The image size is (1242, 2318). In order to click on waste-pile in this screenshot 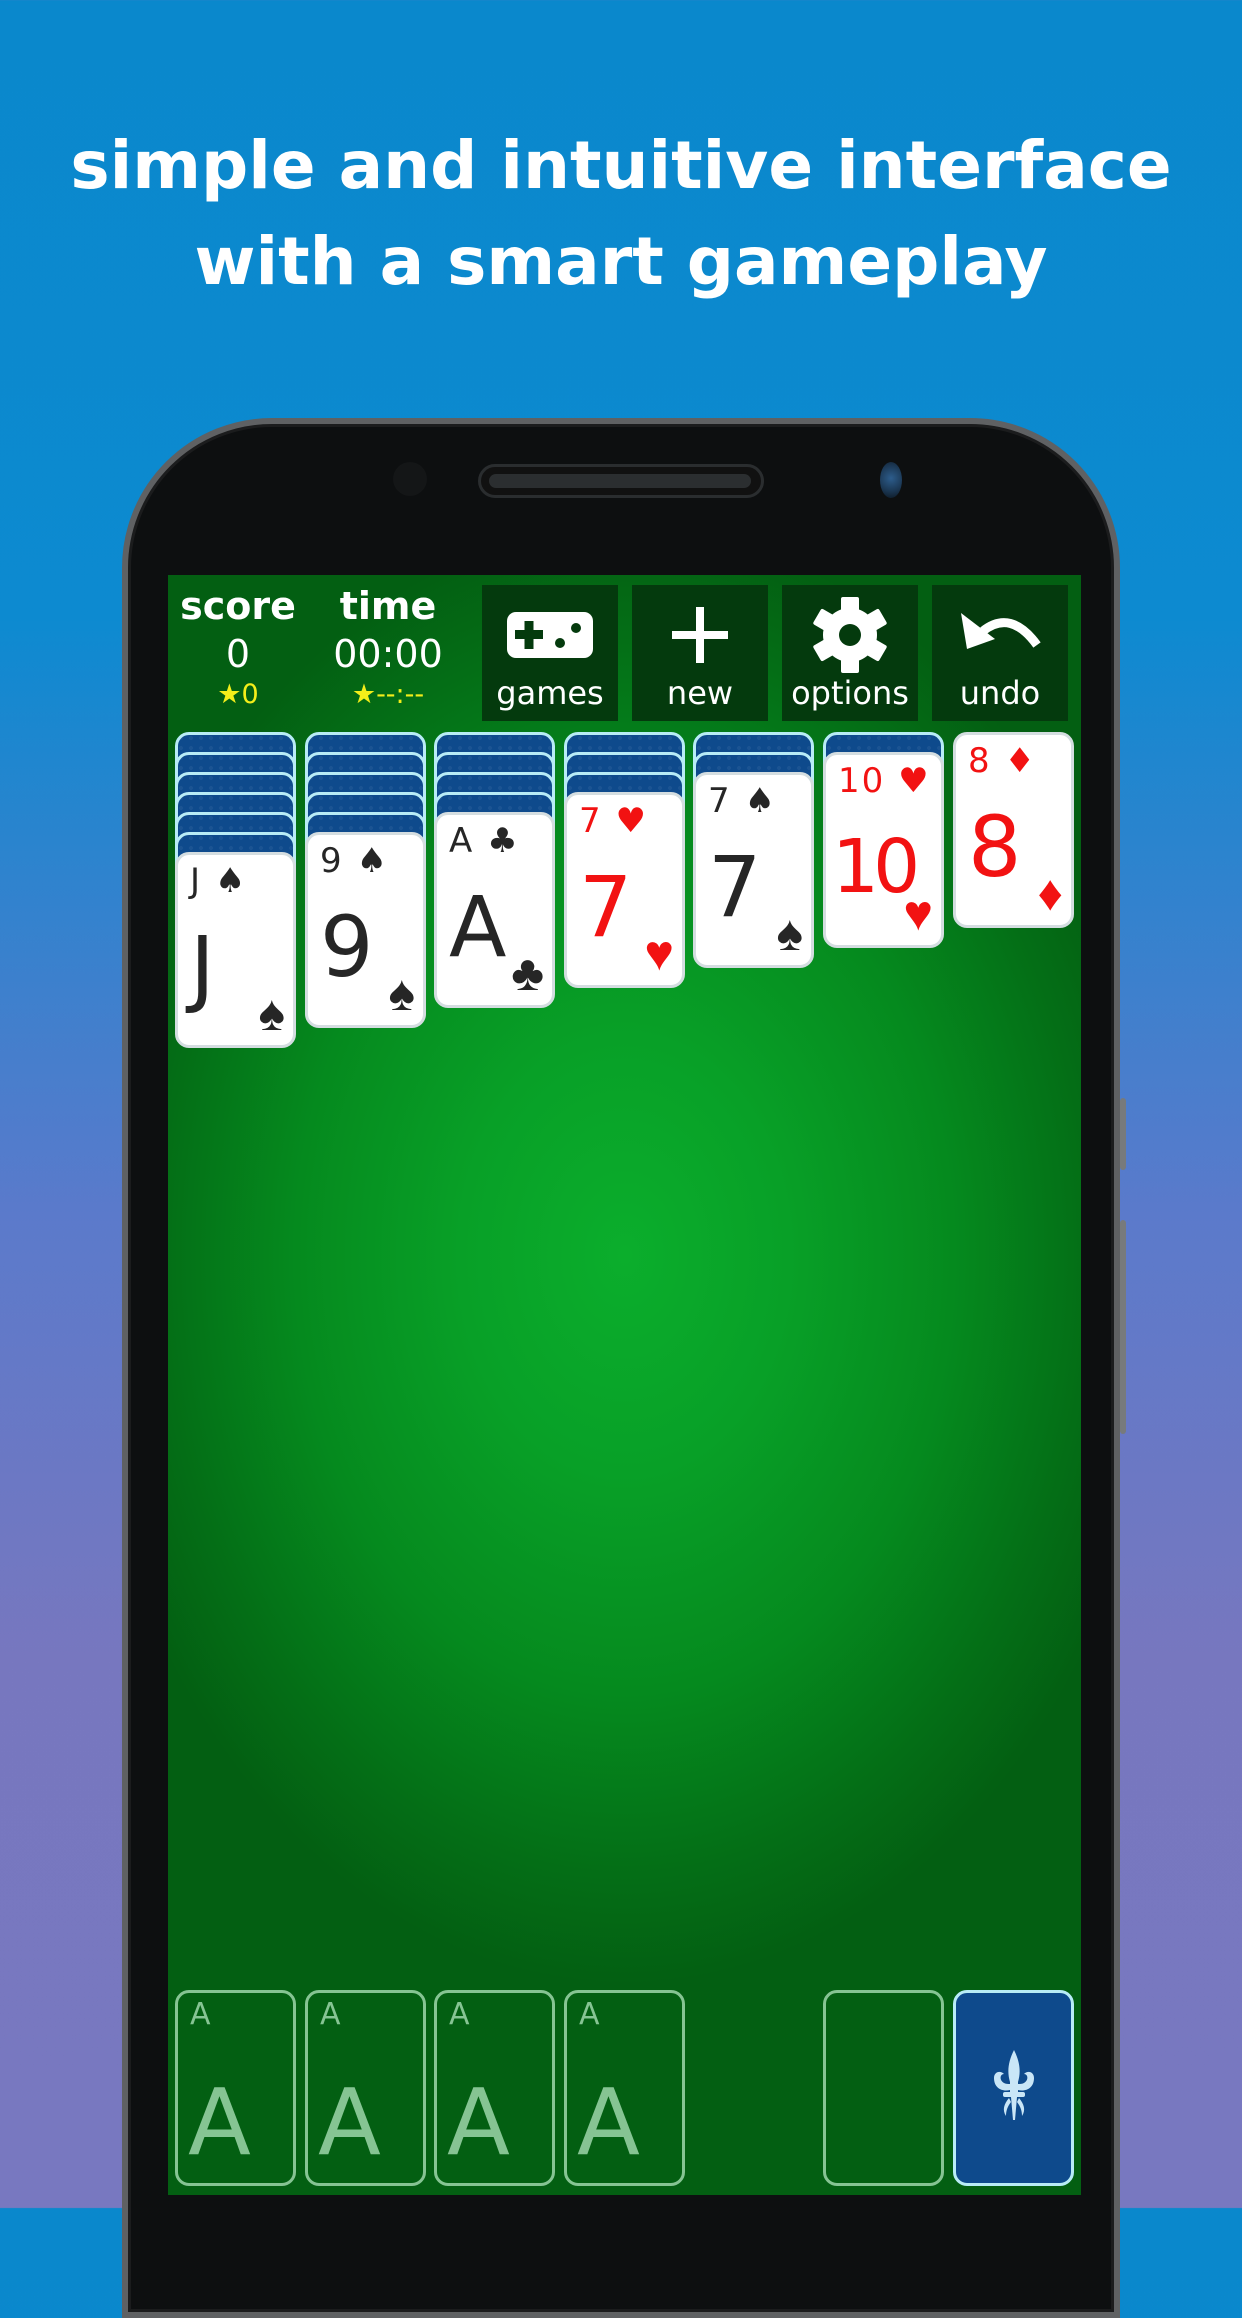, I will do `click(883, 2088)`.